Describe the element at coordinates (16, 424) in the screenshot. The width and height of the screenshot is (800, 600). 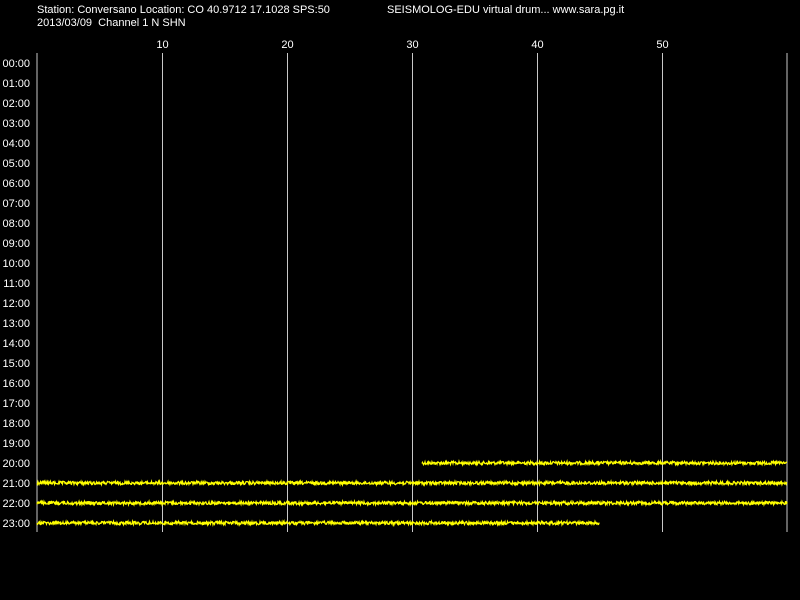
I see `y-tick-label: 18:00` at that location.